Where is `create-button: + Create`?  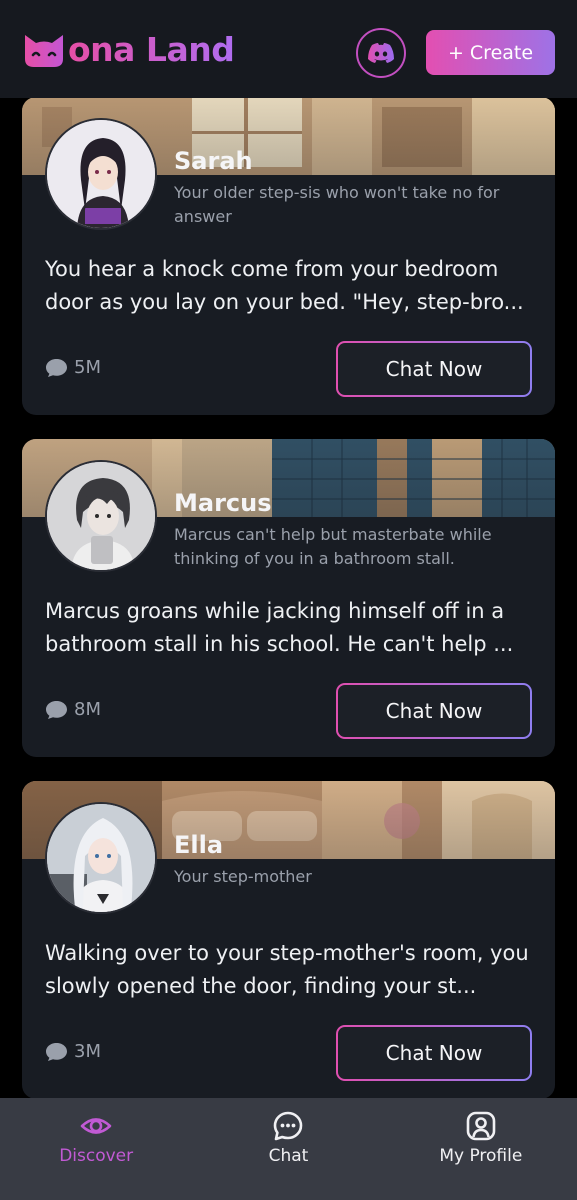 create-button: + Create is located at coordinates (490, 52).